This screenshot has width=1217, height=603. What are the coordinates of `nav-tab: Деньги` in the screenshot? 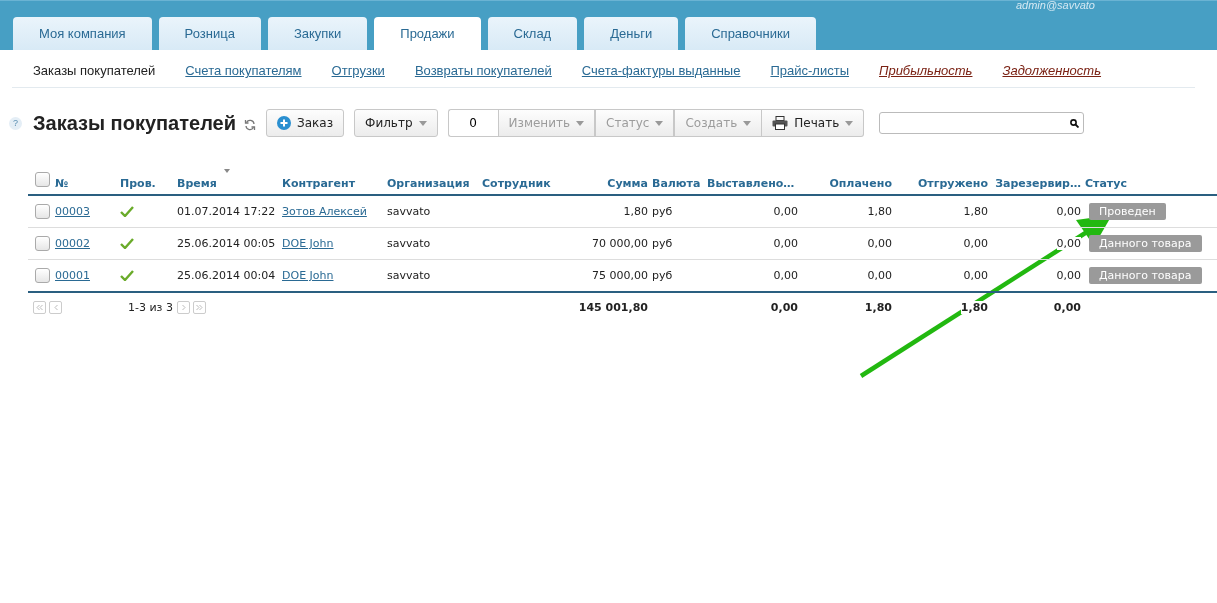 It's located at (631, 33).